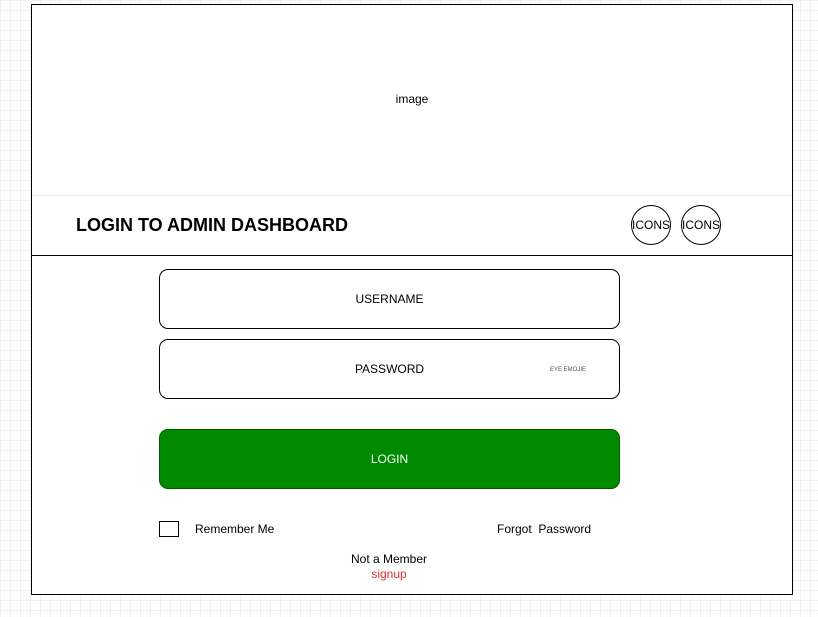  What do you see at coordinates (568, 370) in the screenshot?
I see `show-password-toggle-icon: EYE EMOJIE` at bounding box center [568, 370].